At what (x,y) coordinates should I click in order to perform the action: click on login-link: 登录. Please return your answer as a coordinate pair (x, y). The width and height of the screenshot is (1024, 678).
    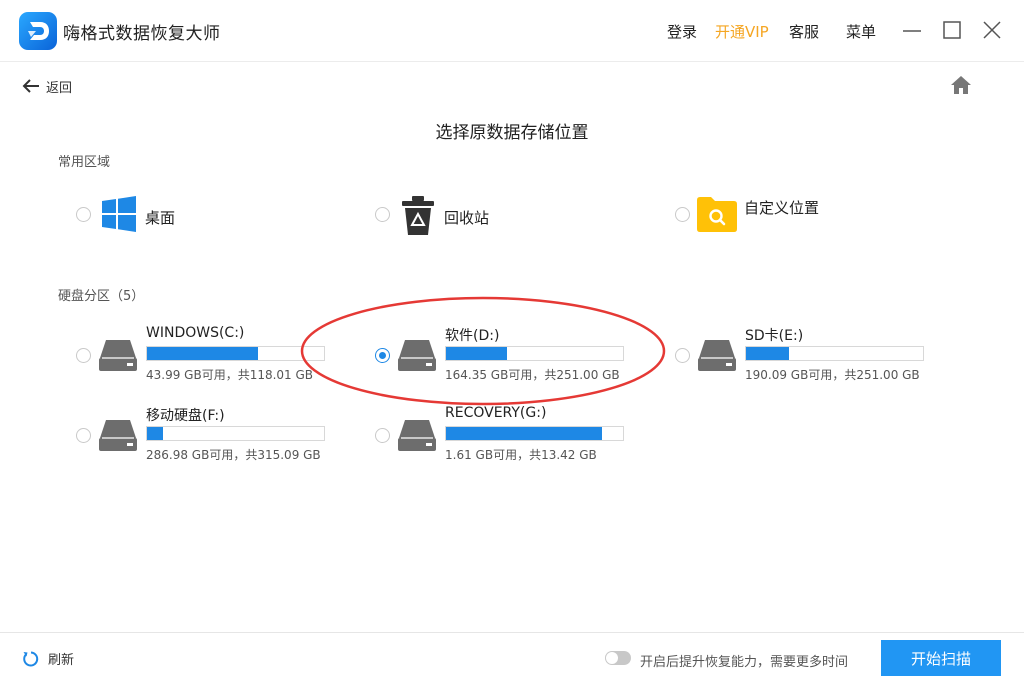
    Looking at the image, I should click on (682, 31).